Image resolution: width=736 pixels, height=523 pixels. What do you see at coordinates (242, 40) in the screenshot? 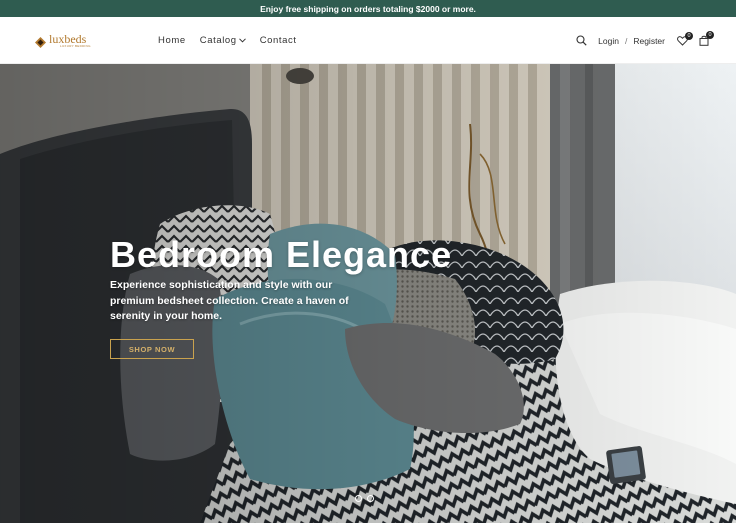
I see `chevron-down-icon` at bounding box center [242, 40].